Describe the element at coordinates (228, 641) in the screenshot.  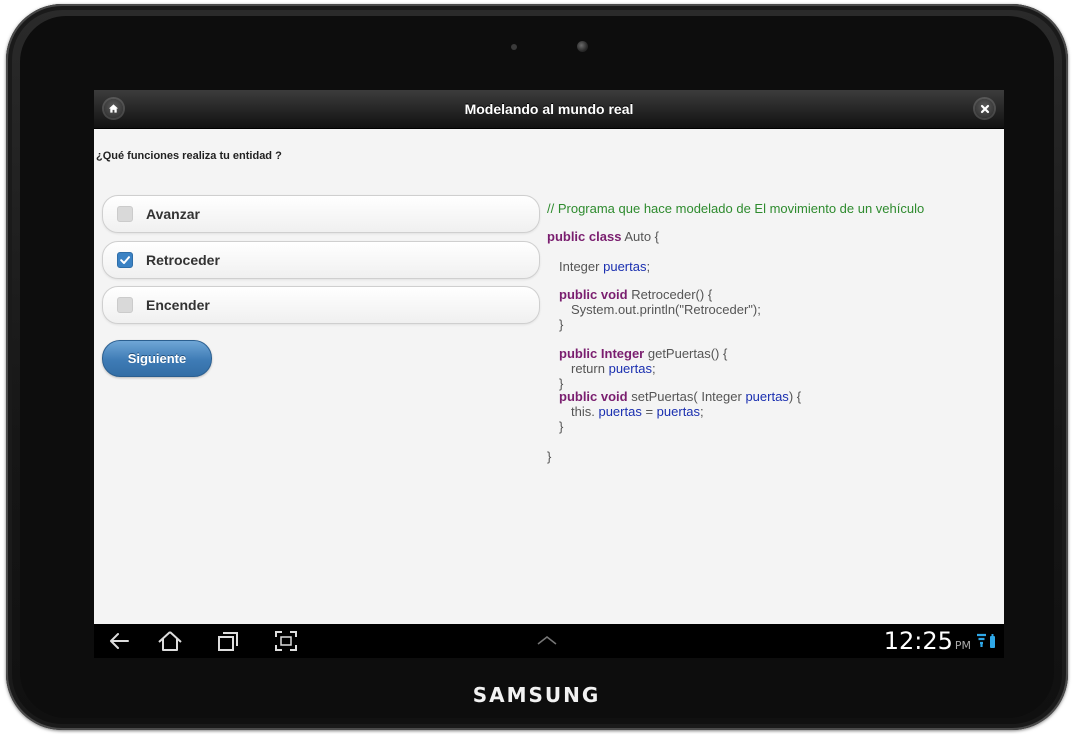
I see `recent-apps-icon` at that location.